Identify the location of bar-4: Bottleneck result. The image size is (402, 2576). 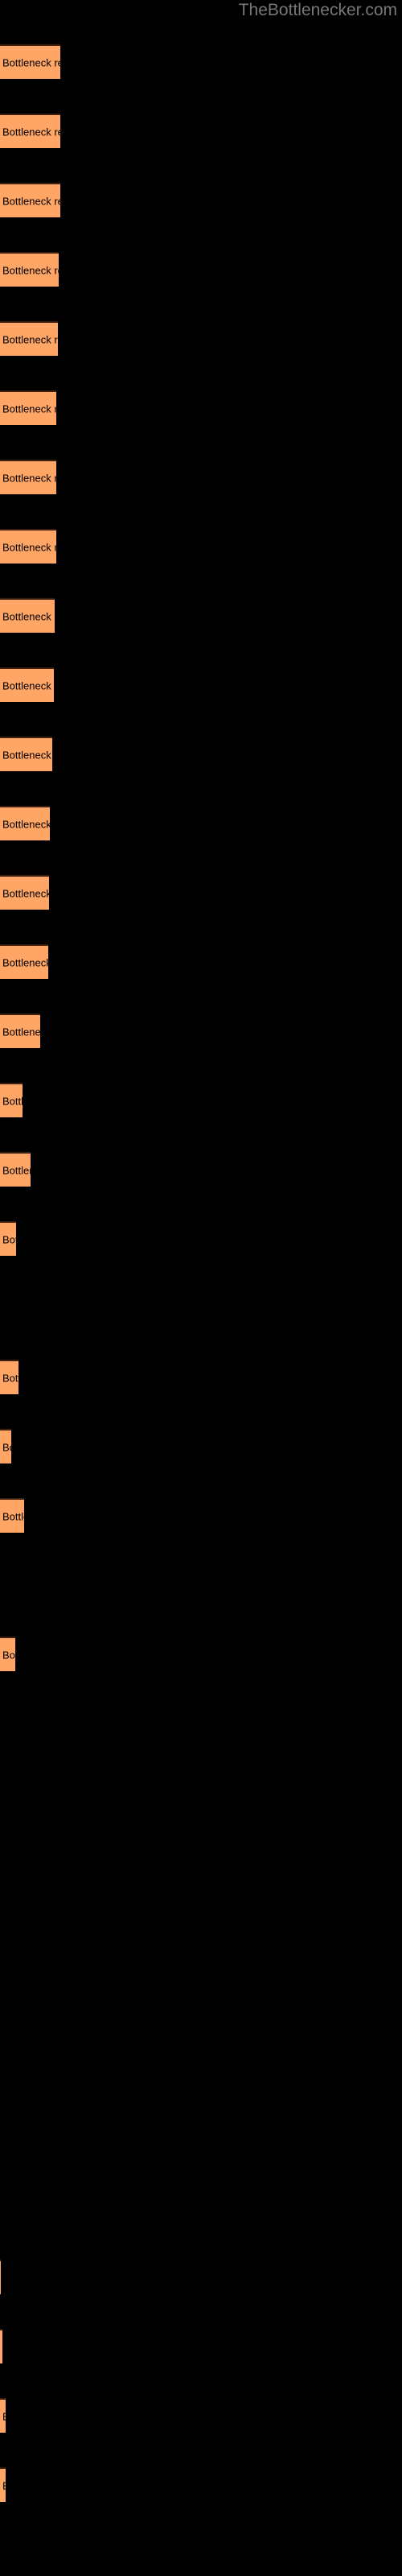
(29, 269).